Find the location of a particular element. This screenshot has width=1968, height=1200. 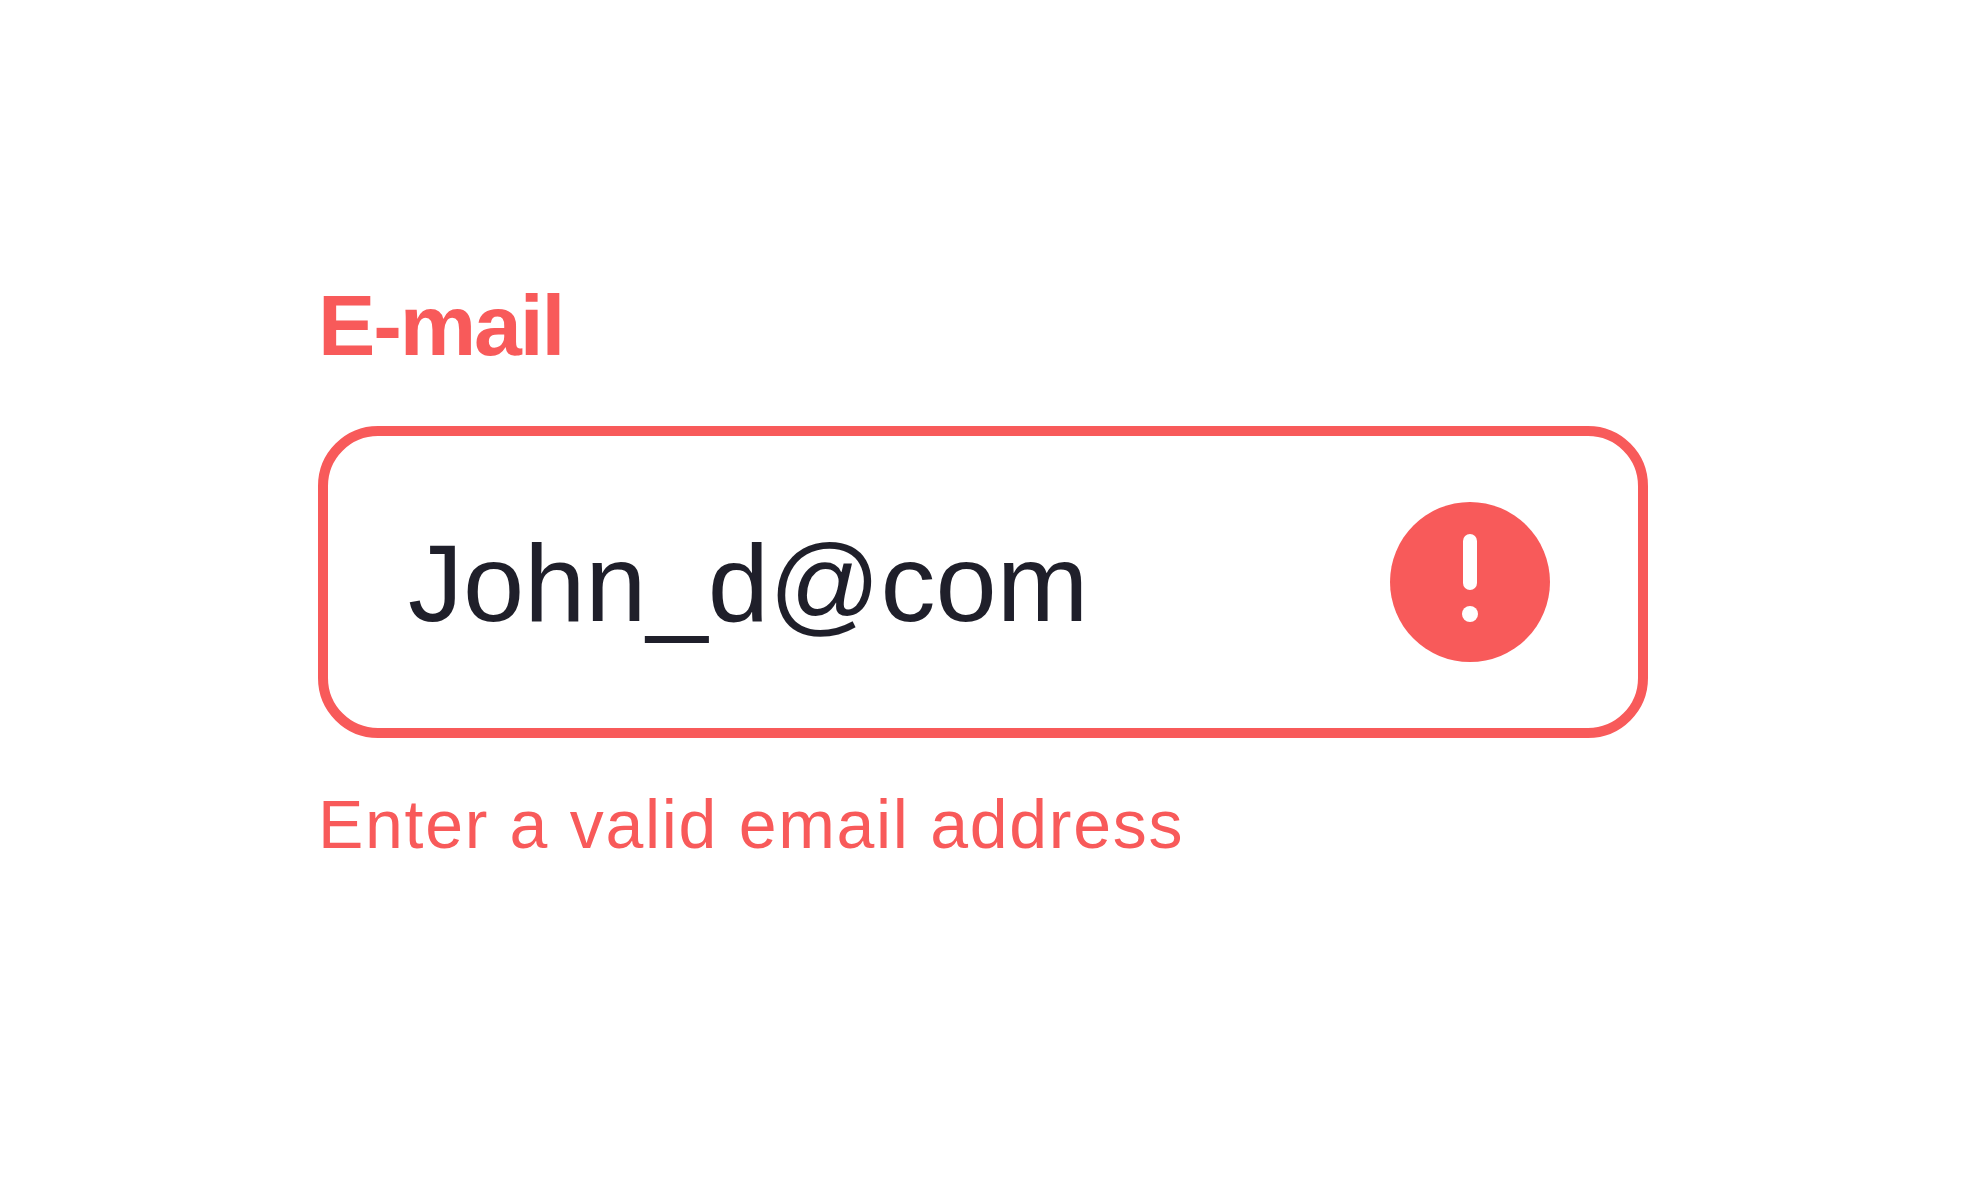

field-label: E-mail is located at coordinates (441, 325).